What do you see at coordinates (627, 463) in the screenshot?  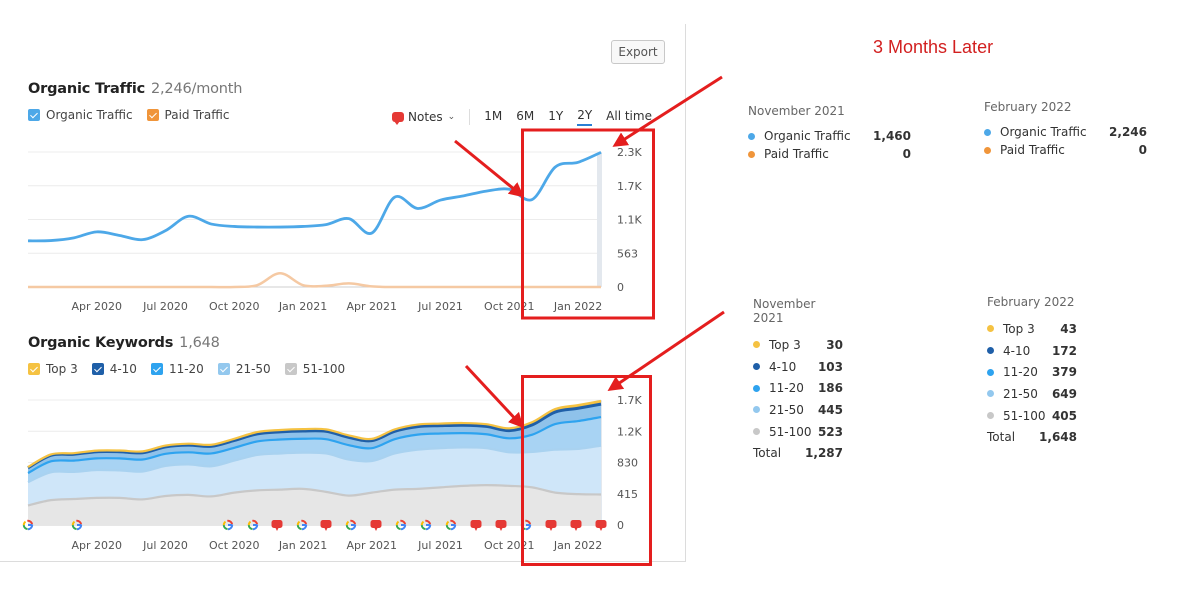 I see `y-tick-label: 830` at bounding box center [627, 463].